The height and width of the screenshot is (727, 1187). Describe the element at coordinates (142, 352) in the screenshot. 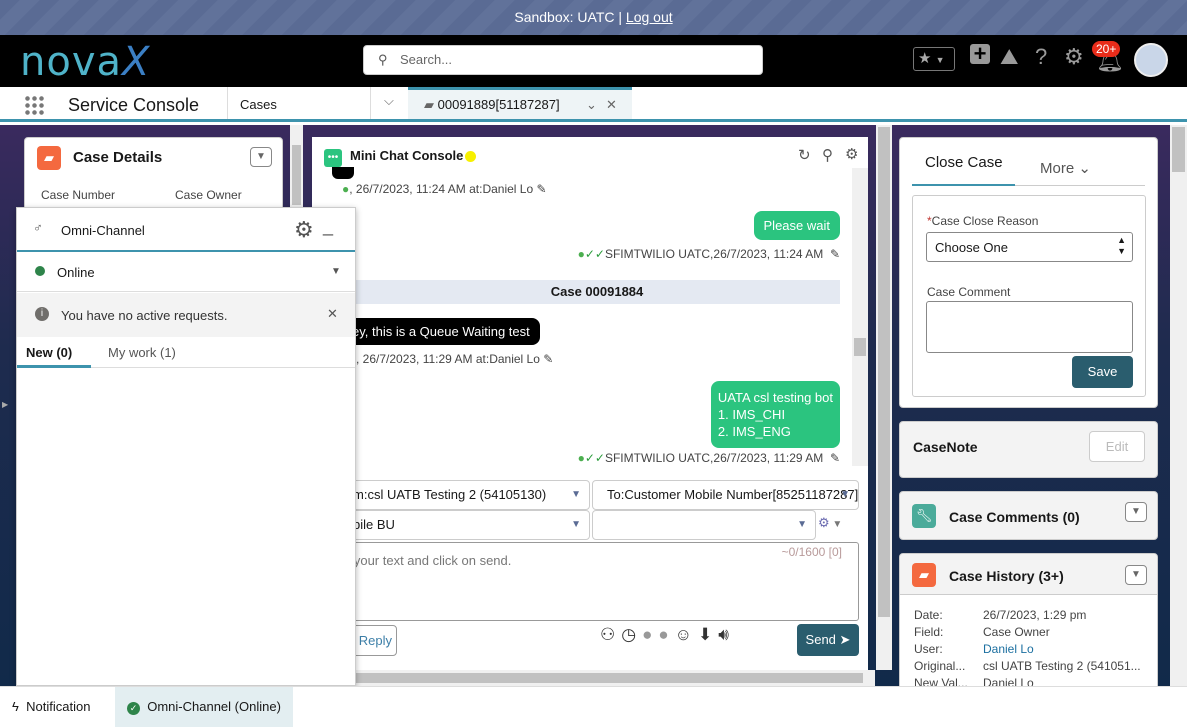

I see `tab-my-work: My work (1)` at that location.